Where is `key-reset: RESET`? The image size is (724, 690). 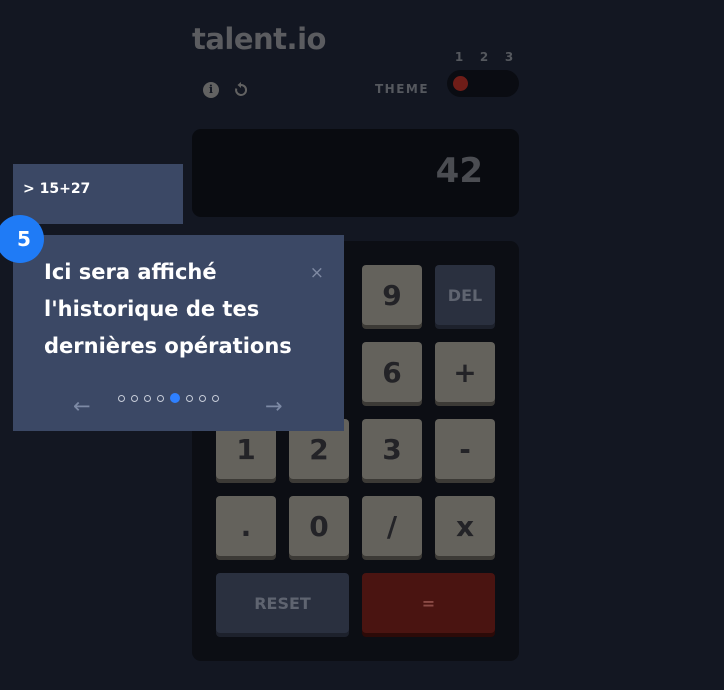 key-reset: RESET is located at coordinates (282, 603).